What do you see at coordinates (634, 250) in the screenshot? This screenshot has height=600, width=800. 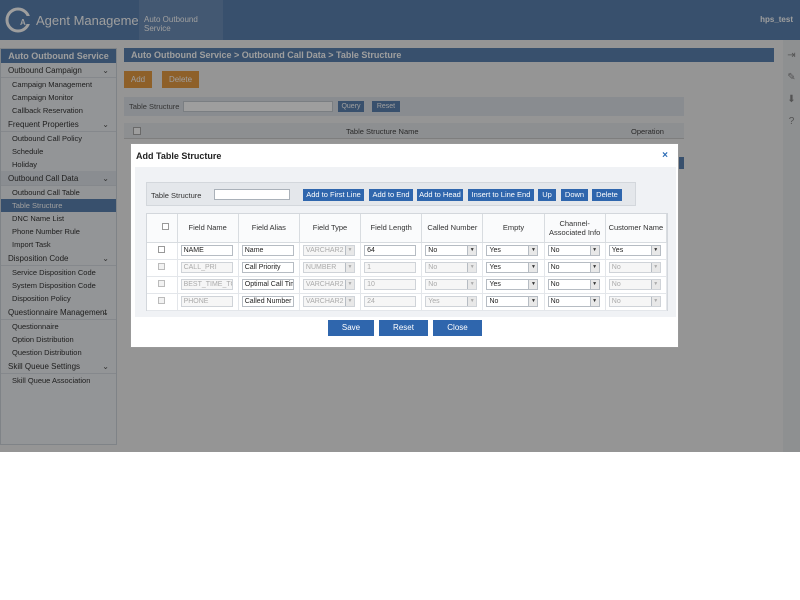 I see `customer-name-select: Yes ▼` at bounding box center [634, 250].